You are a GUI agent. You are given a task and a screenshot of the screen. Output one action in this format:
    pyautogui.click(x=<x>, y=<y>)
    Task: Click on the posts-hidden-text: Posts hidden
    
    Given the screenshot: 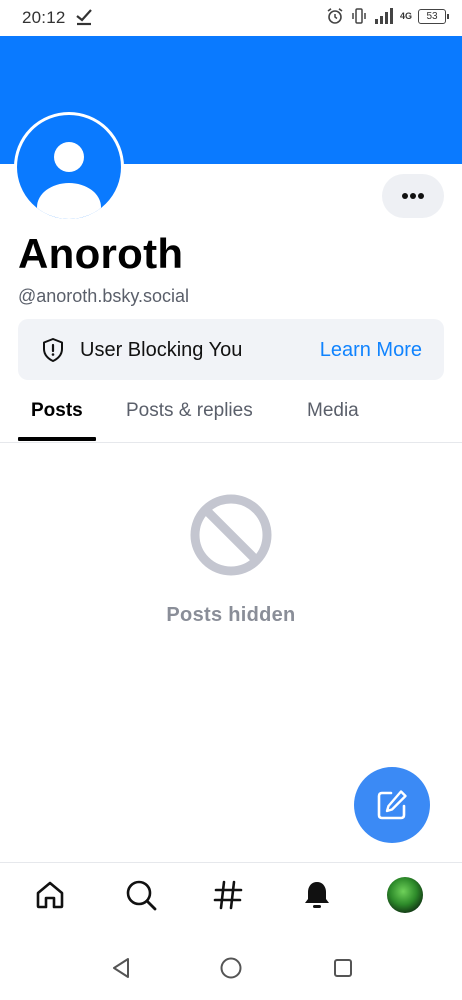 What is the action you would take?
    pyautogui.click(x=231, y=615)
    